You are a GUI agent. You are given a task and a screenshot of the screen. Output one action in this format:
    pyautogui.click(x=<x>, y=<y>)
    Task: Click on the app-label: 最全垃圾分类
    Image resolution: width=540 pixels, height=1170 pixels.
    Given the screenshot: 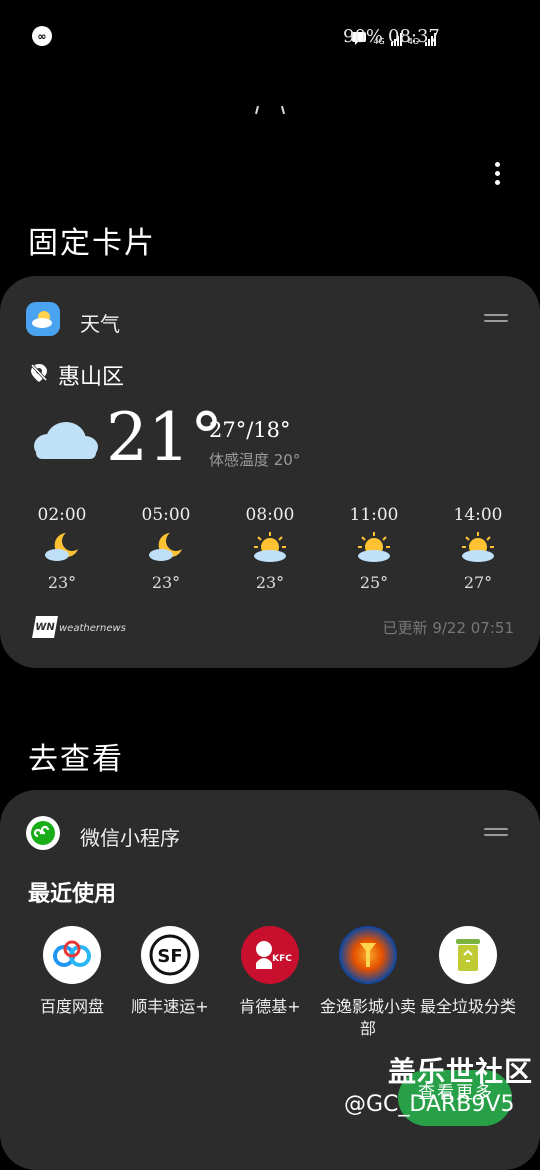 What is the action you would take?
    pyautogui.click(x=467, y=1006)
    